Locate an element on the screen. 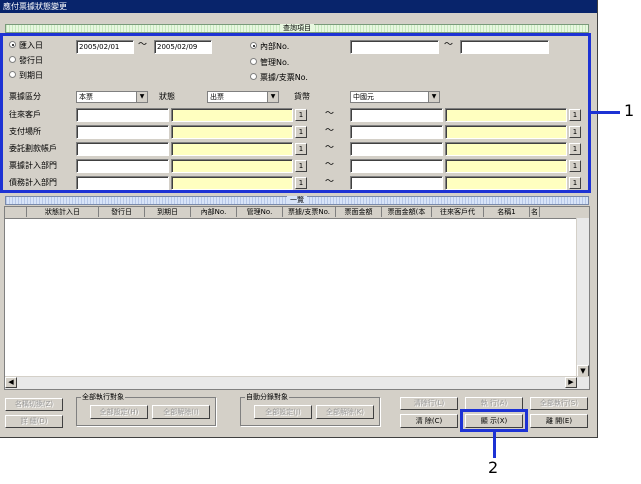  grid-column-header: 狀態計入日 is located at coordinates (63, 212).